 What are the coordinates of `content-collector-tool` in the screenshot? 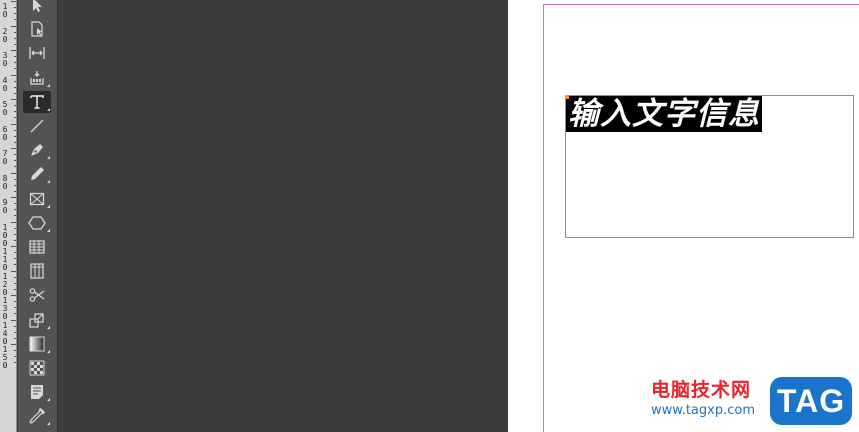 It's located at (37, 78).